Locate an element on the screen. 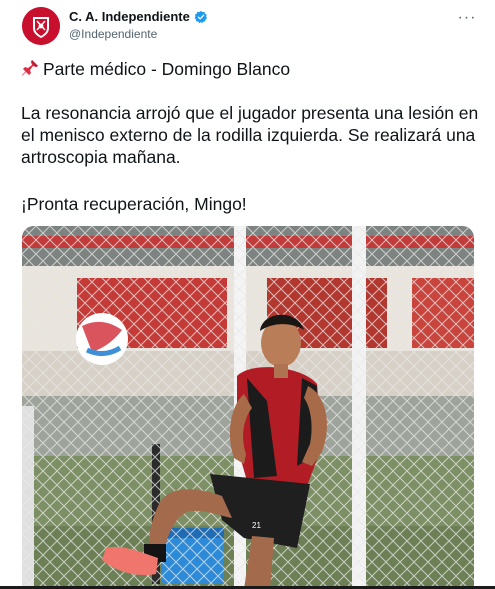 This screenshot has height=589, width=495. avatar is located at coordinates (41, 26).